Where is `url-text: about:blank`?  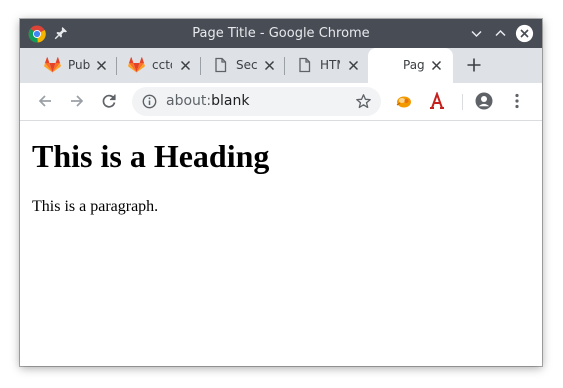
url-text: about:blank is located at coordinates (207, 101).